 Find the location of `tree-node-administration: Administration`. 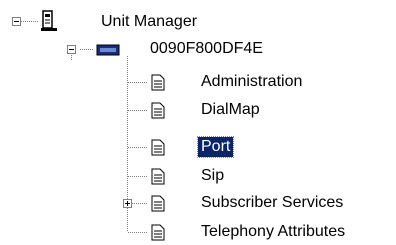

tree-node-administration: Administration is located at coordinates (251, 82).